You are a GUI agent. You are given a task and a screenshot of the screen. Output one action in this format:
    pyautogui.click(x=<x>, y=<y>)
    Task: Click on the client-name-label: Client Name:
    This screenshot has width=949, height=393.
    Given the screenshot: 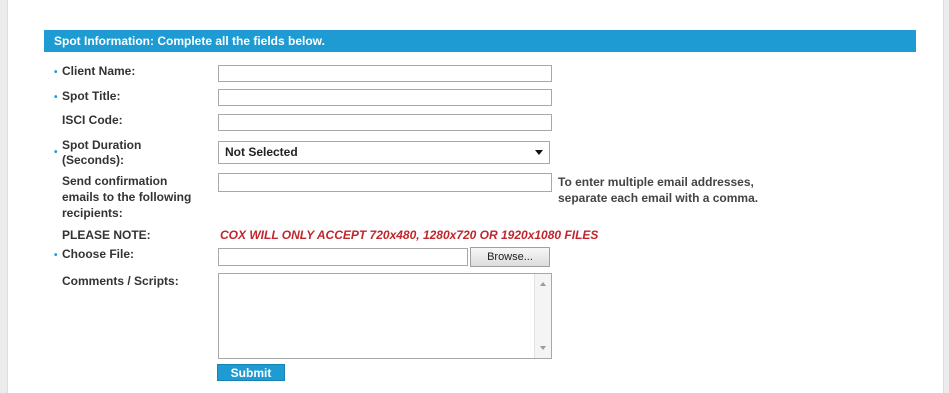 What is the action you would take?
    pyautogui.click(x=99, y=71)
    